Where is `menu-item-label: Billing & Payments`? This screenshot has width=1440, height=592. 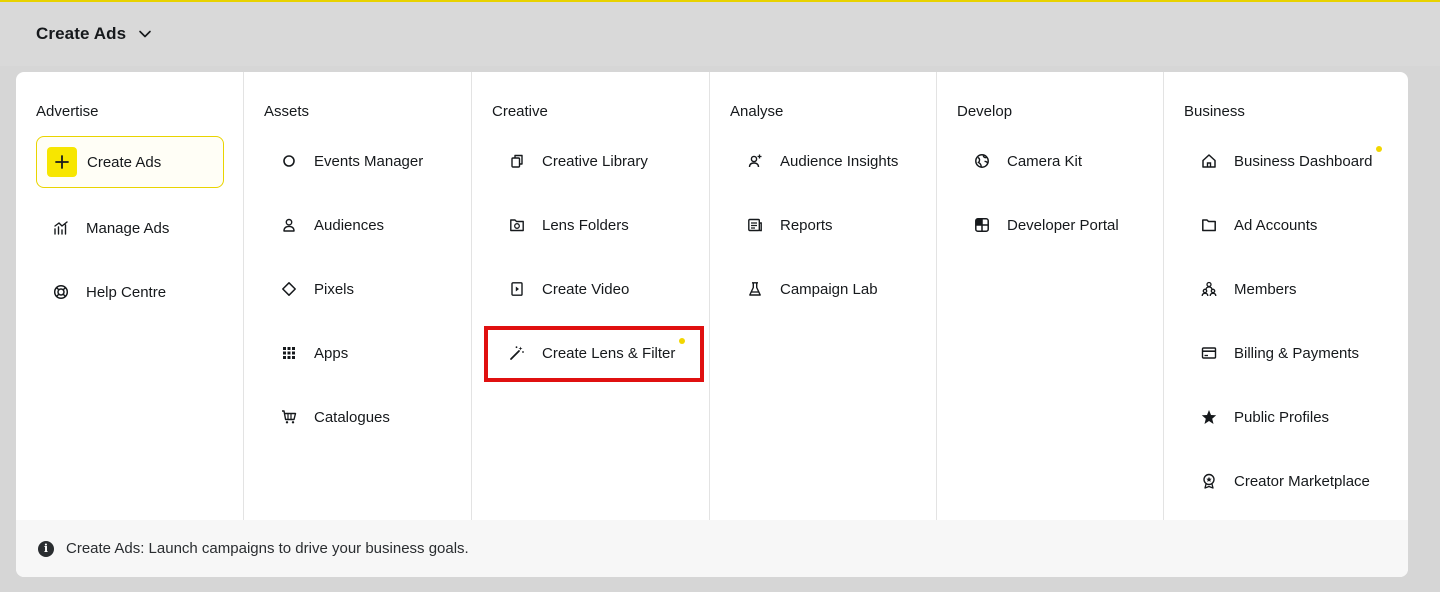 menu-item-label: Billing & Payments is located at coordinates (1297, 353).